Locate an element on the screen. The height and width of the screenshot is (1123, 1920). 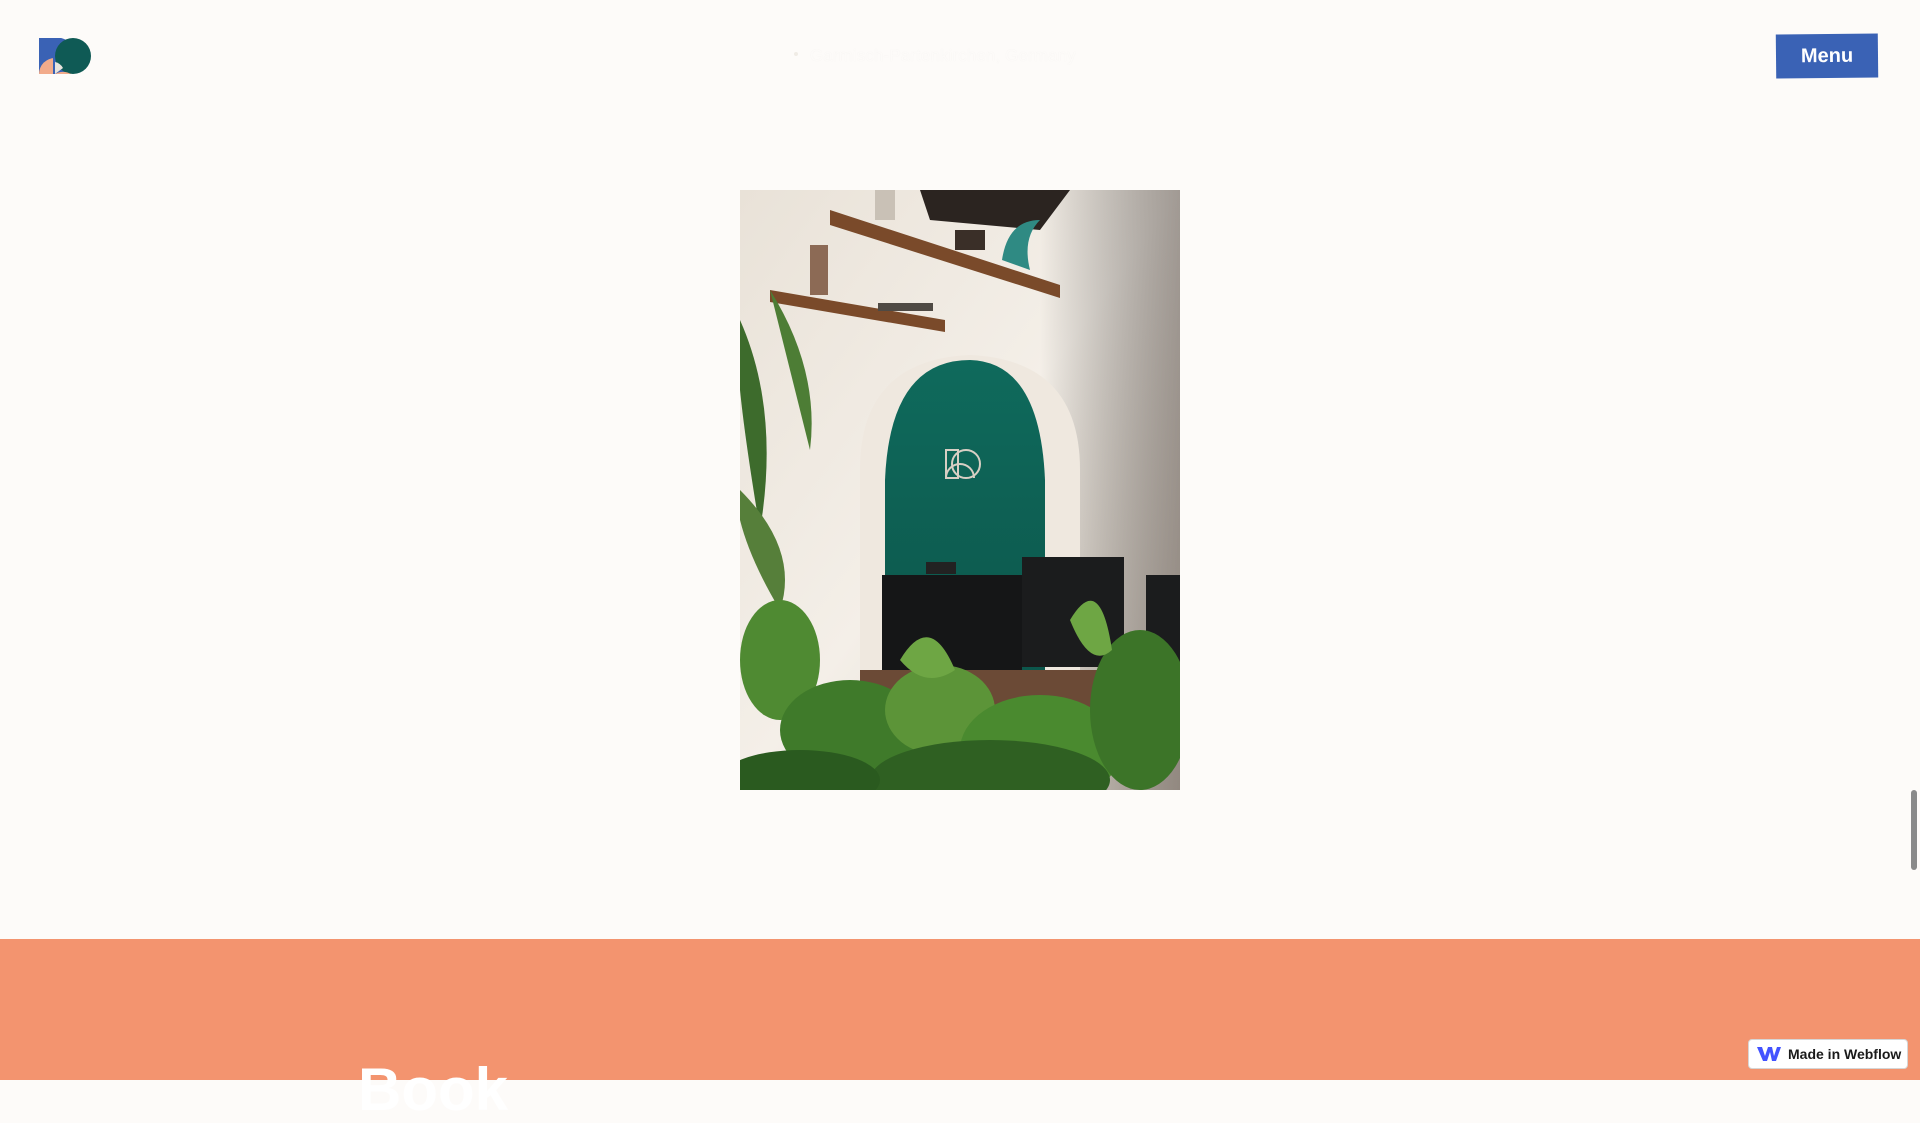
booking-section is located at coordinates (960, 1009).